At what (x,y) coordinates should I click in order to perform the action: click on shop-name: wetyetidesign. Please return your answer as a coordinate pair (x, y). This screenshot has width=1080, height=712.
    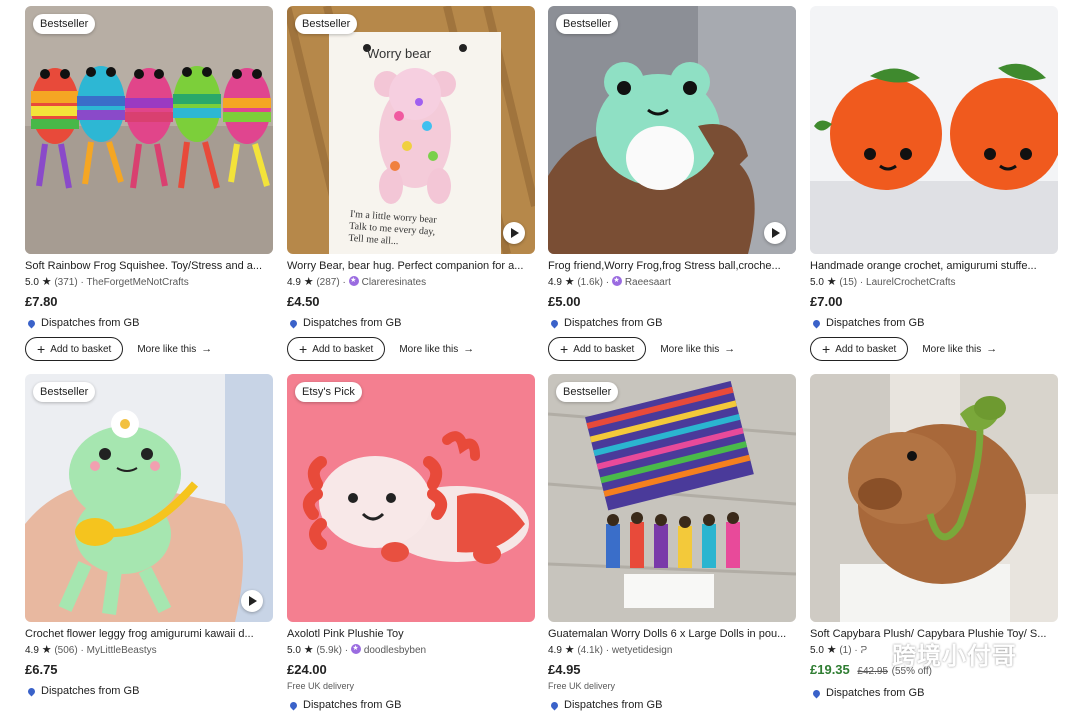
    Looking at the image, I should click on (642, 650).